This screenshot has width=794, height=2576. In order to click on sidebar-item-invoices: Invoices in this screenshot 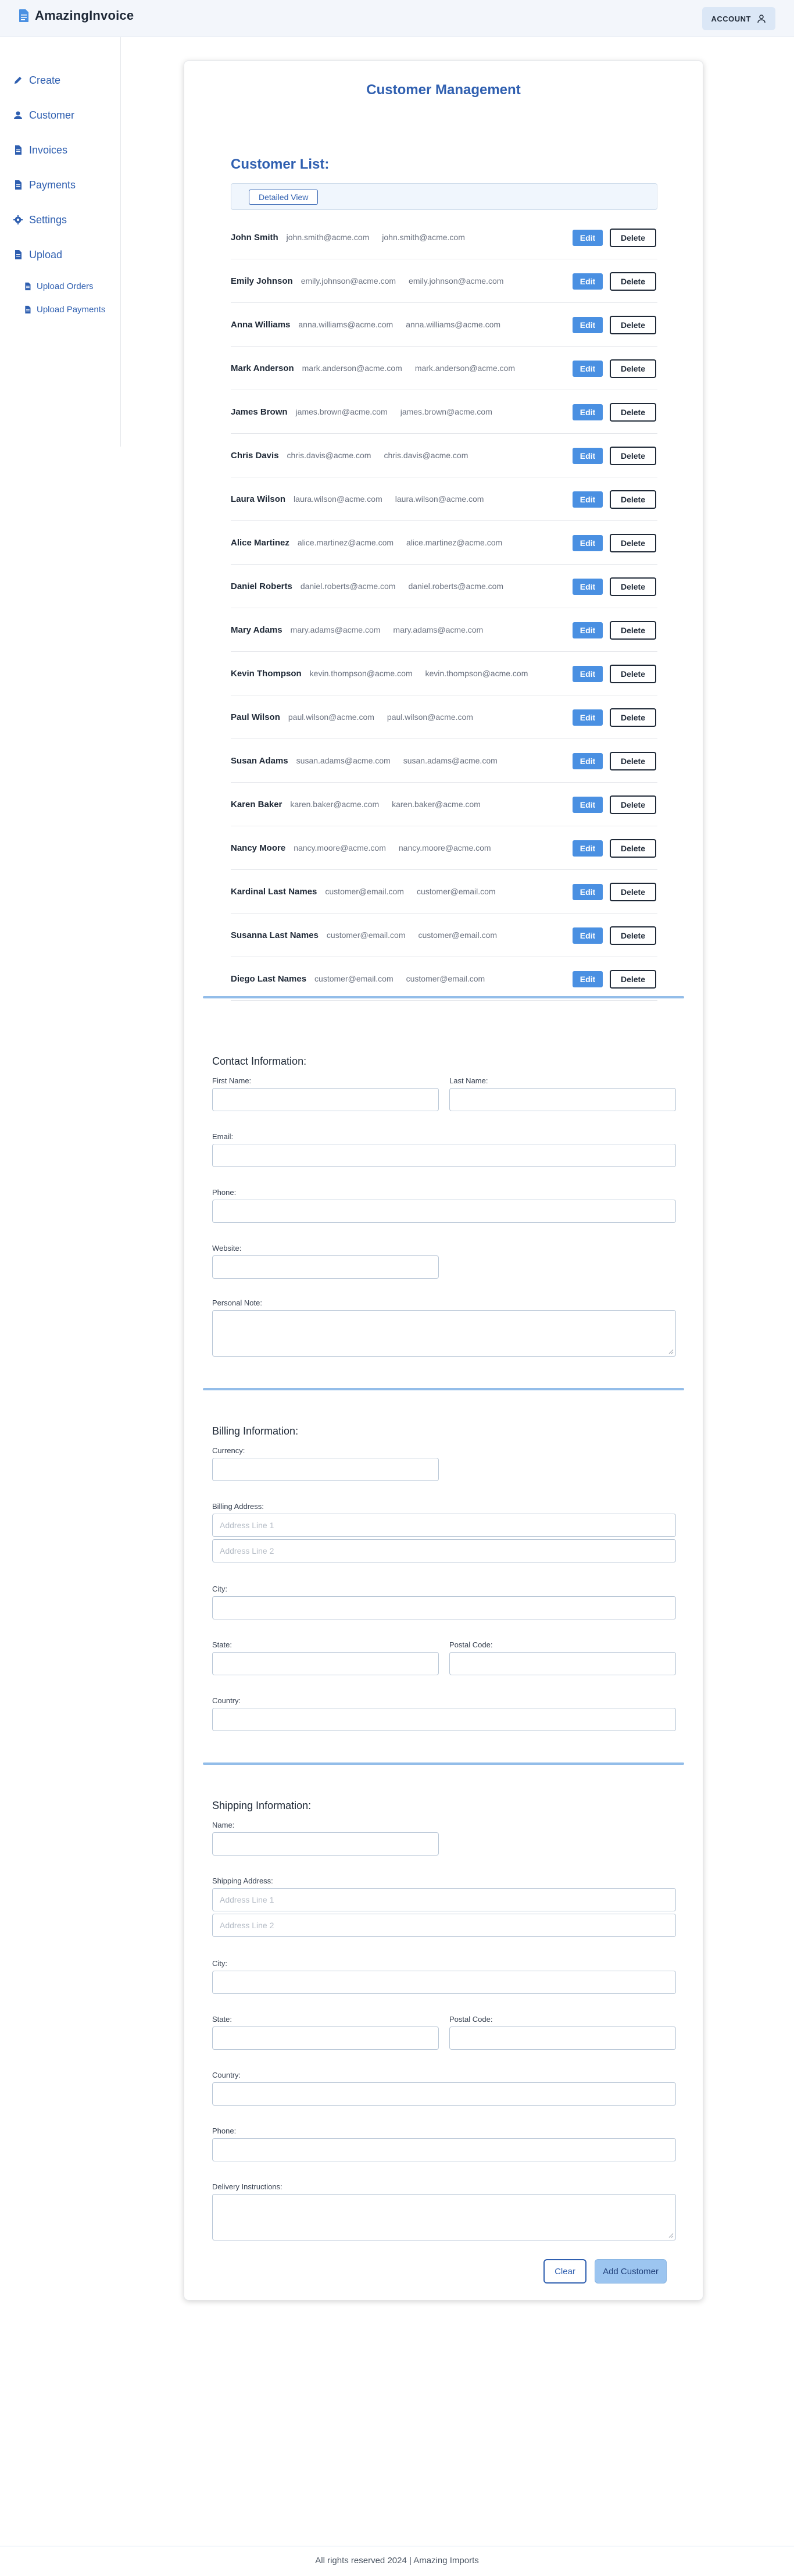, I will do `click(60, 150)`.